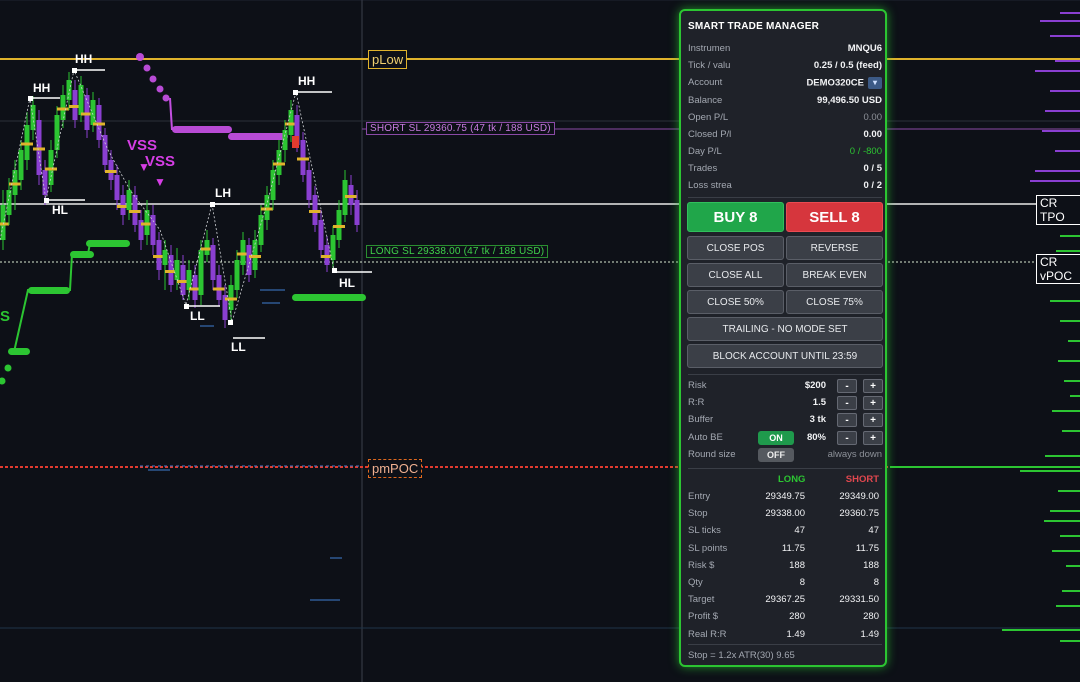 The image size is (1080, 682). Describe the element at coordinates (735, 302) in the screenshot. I see `close-50-button: CLOSE 50%` at that location.